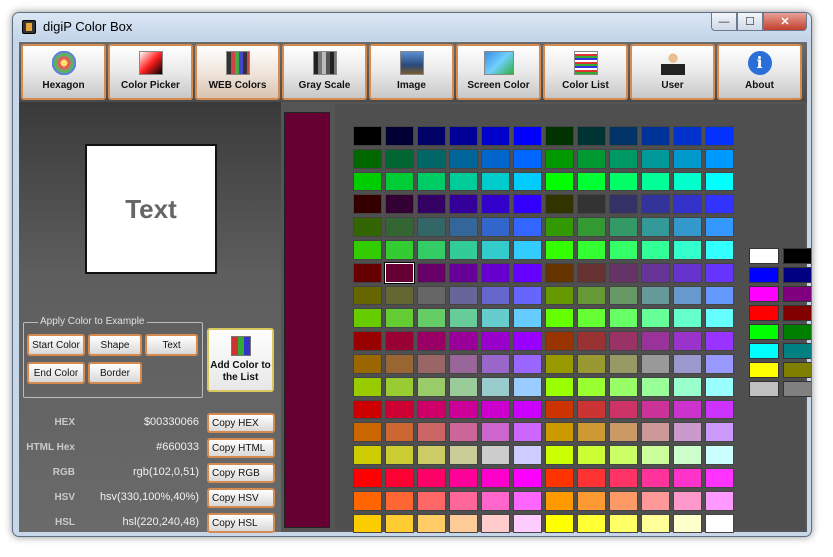  Describe the element at coordinates (750, 22) in the screenshot. I see `maximize-button: ☐` at that location.